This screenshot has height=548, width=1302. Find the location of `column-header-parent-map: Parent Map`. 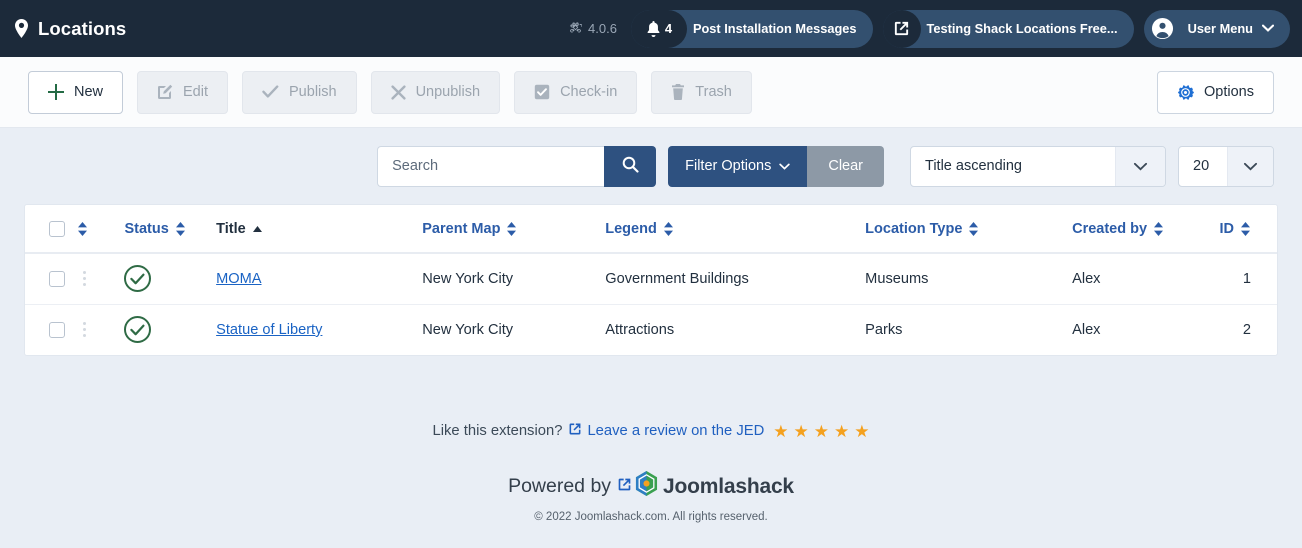

column-header-parent-map: Parent Map is located at coordinates (514, 229).